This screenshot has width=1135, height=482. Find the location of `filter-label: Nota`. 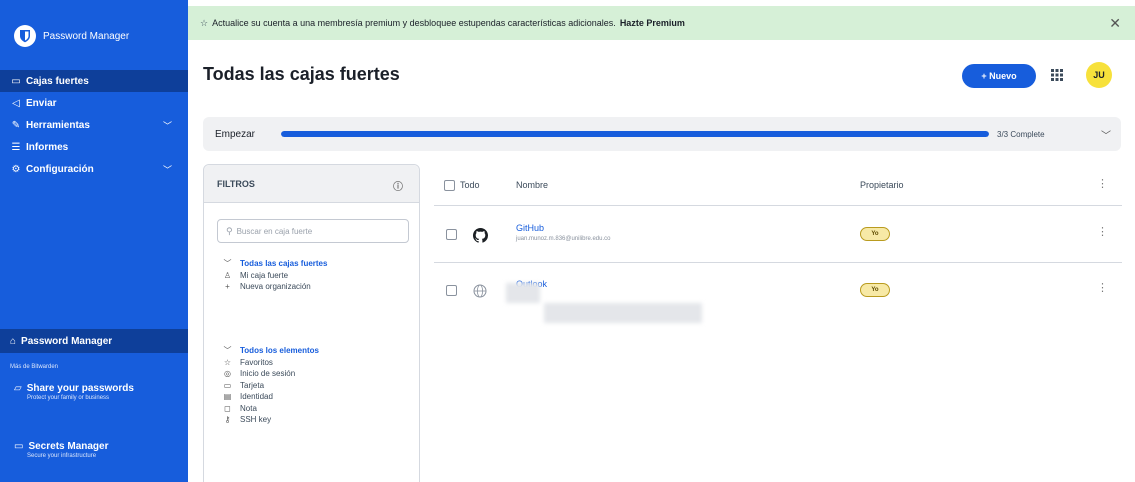

filter-label: Nota is located at coordinates (248, 408).